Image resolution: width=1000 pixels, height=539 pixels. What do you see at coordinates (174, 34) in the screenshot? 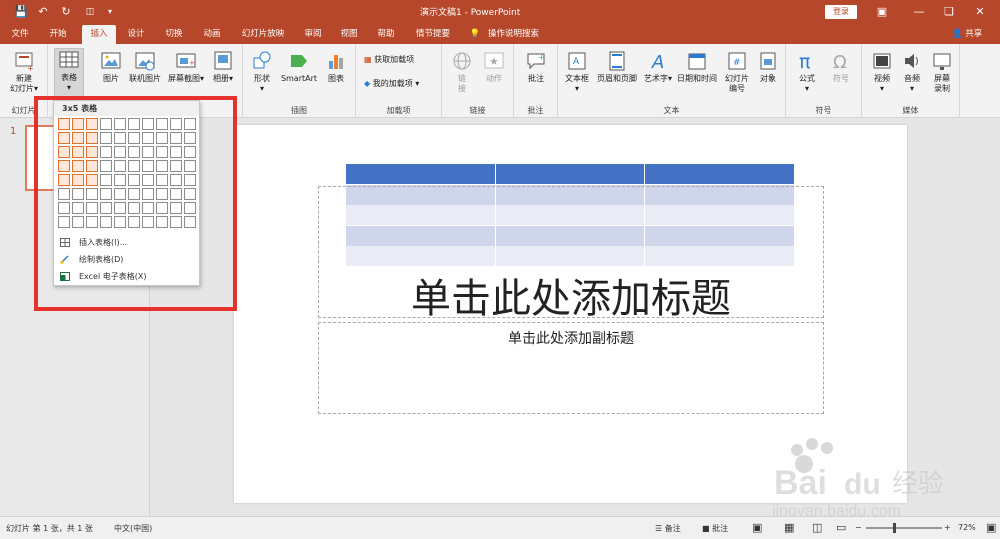
I see `tab-transitions: 切换` at bounding box center [174, 34].